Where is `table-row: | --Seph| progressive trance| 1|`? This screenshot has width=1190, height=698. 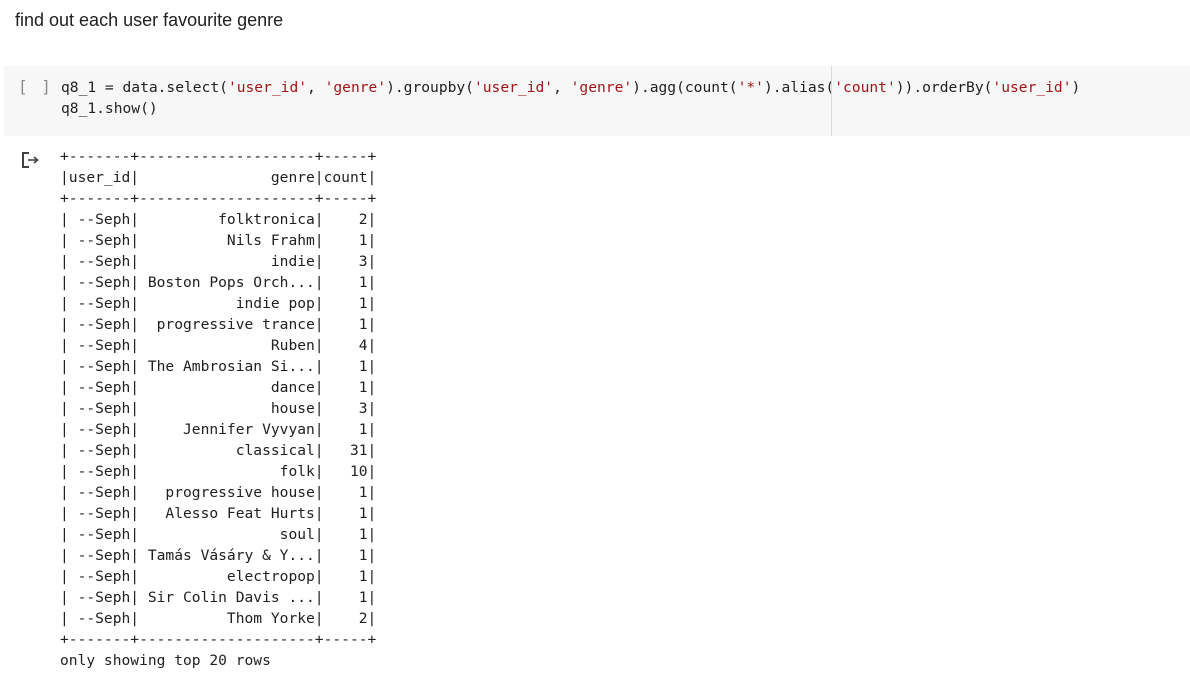
table-row: | --Seph| progressive trance| 1| is located at coordinates (218, 324).